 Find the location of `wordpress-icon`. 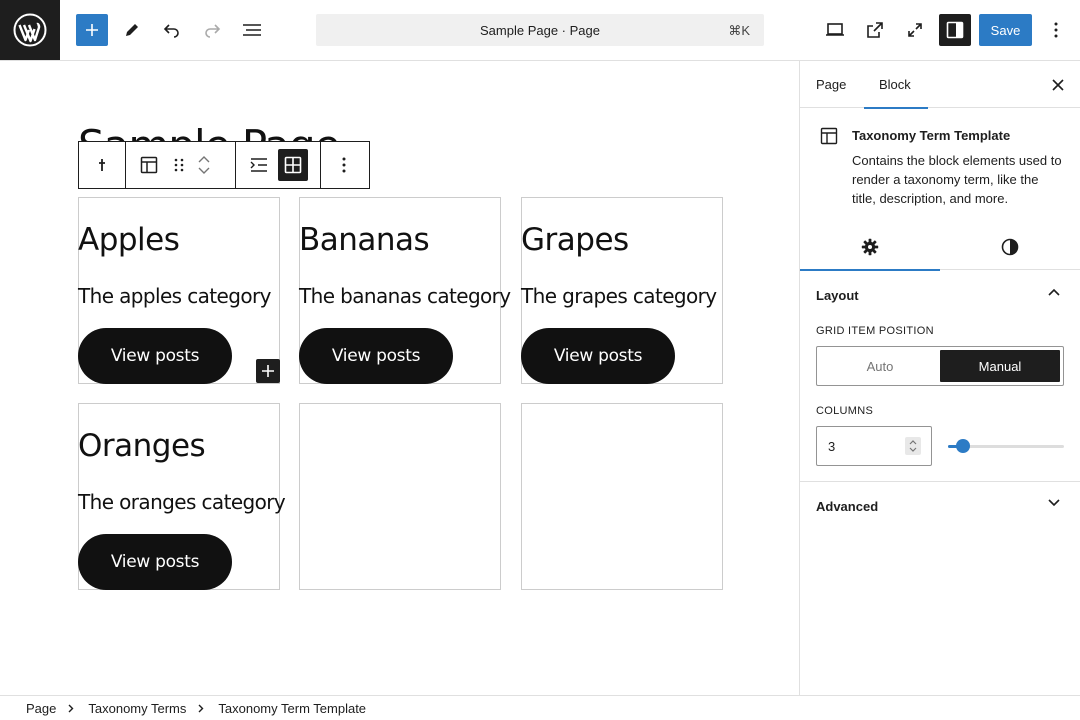

wordpress-icon is located at coordinates (30, 30).